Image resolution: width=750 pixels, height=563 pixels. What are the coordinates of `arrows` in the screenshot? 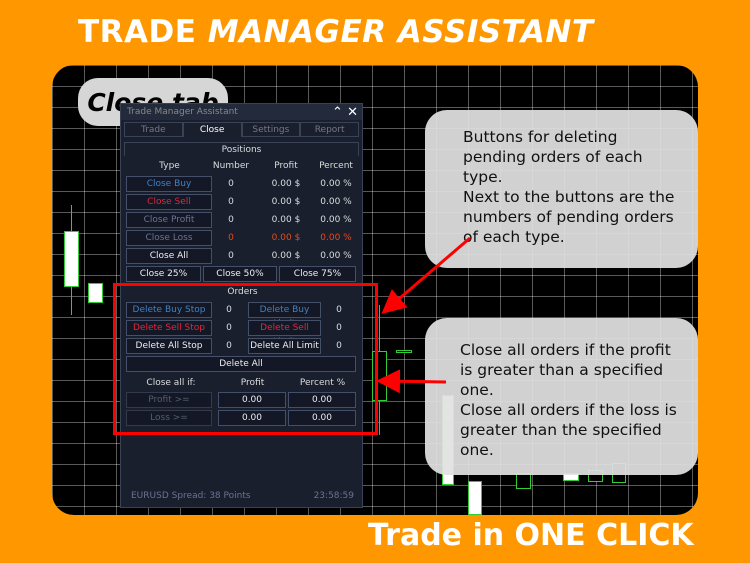 It's located at (423, 315).